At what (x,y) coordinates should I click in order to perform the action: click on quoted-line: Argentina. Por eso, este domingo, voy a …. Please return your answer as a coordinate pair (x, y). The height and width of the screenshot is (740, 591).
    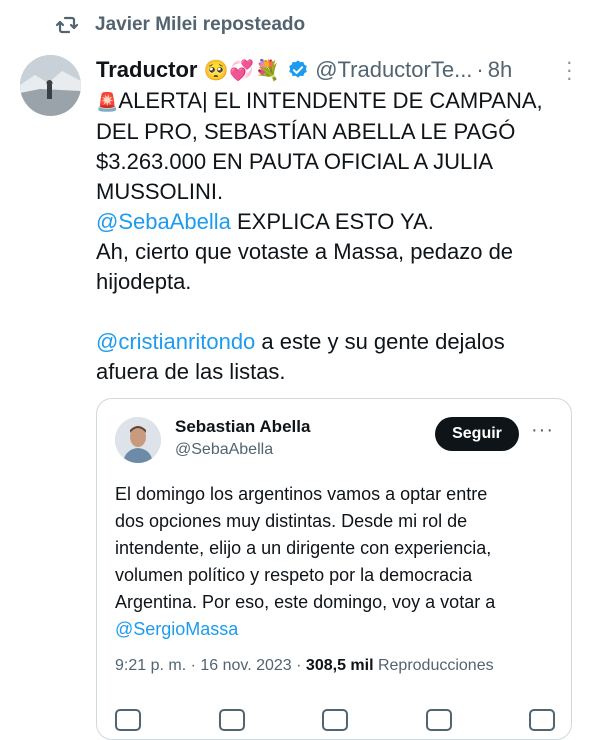
    Looking at the image, I should click on (305, 602).